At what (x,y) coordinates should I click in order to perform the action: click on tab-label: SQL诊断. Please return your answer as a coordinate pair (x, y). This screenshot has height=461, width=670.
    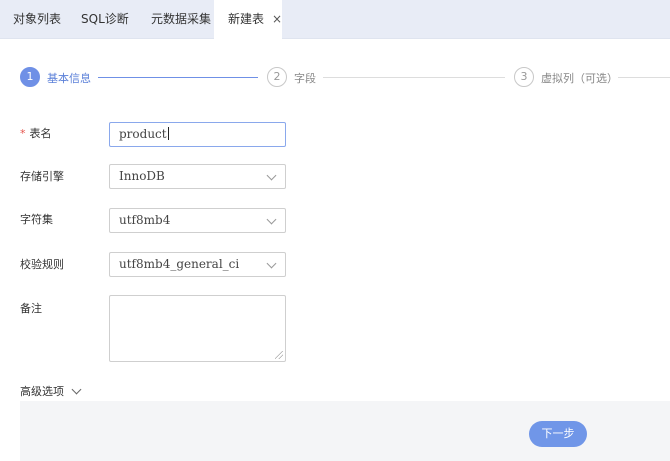
    Looking at the image, I should click on (105, 19).